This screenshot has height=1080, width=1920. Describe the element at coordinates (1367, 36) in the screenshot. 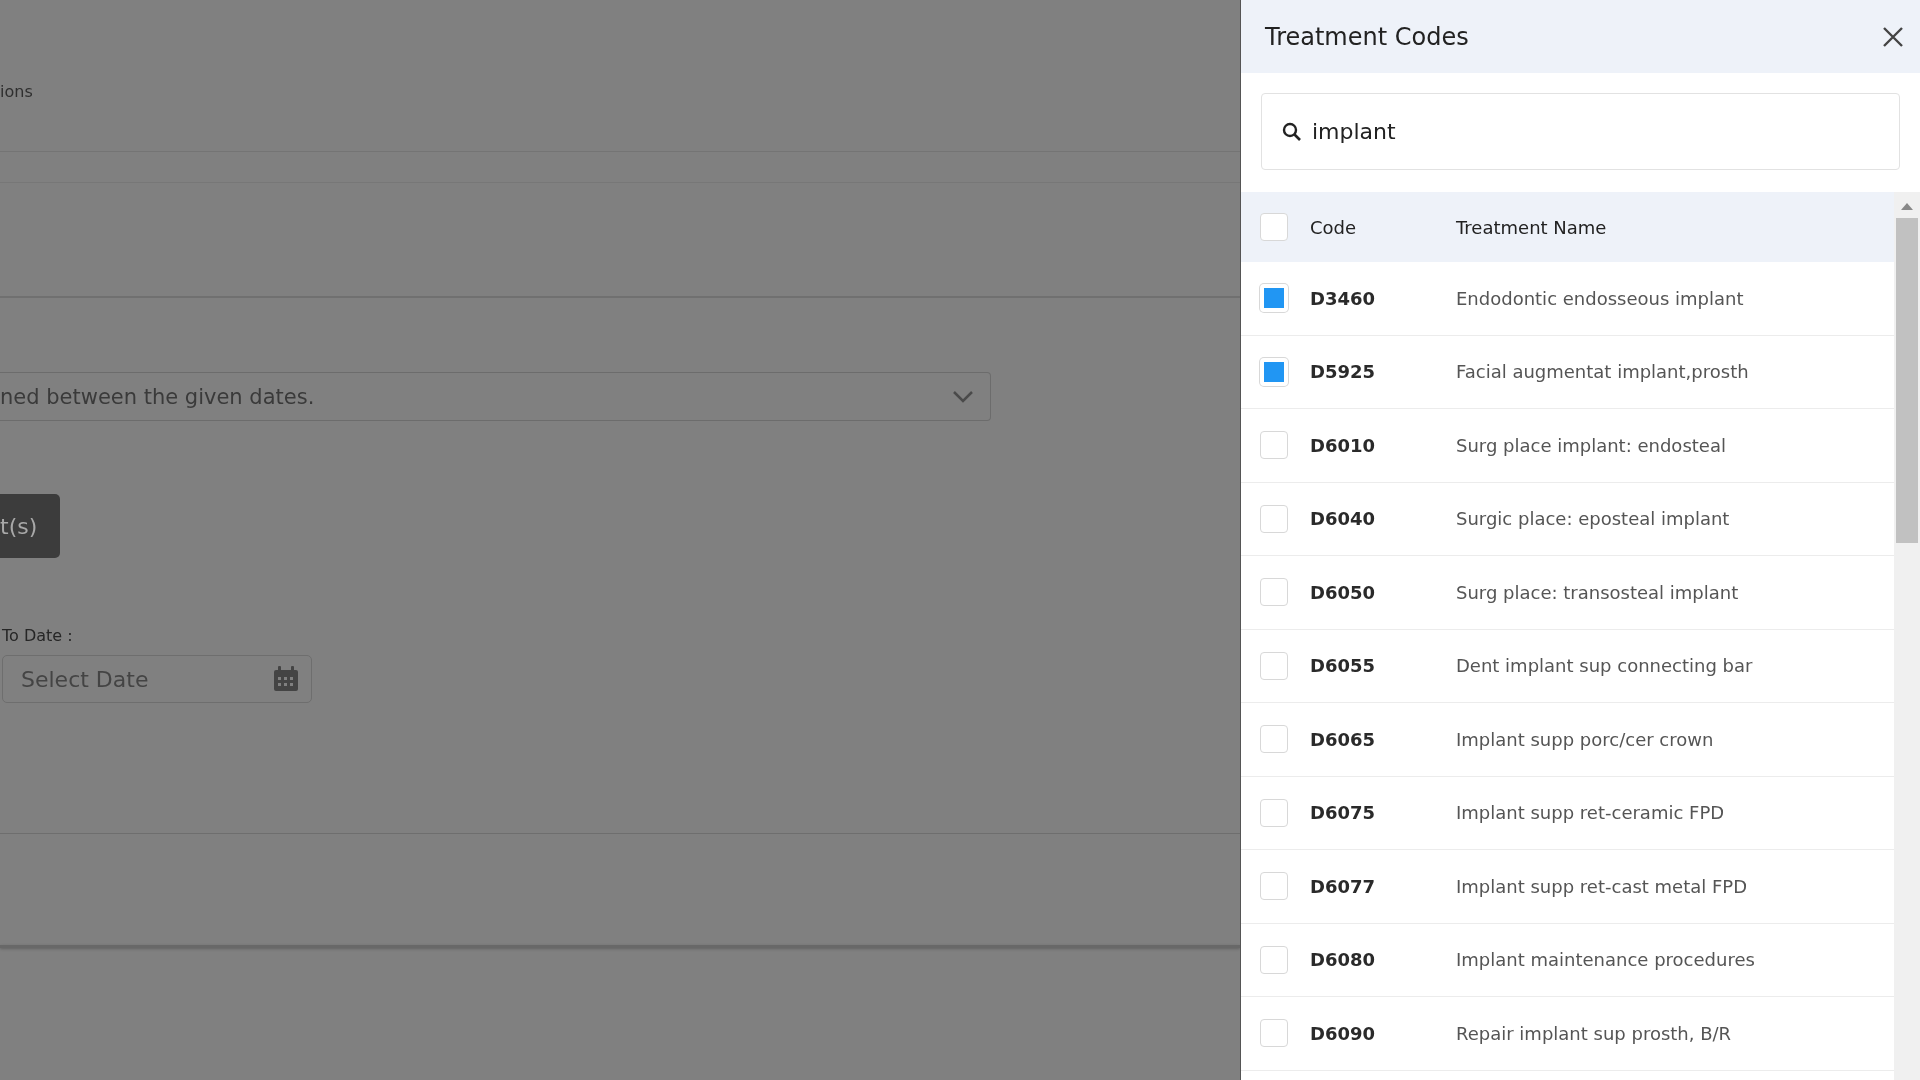

I see `panel-title: Treatment Codes` at that location.